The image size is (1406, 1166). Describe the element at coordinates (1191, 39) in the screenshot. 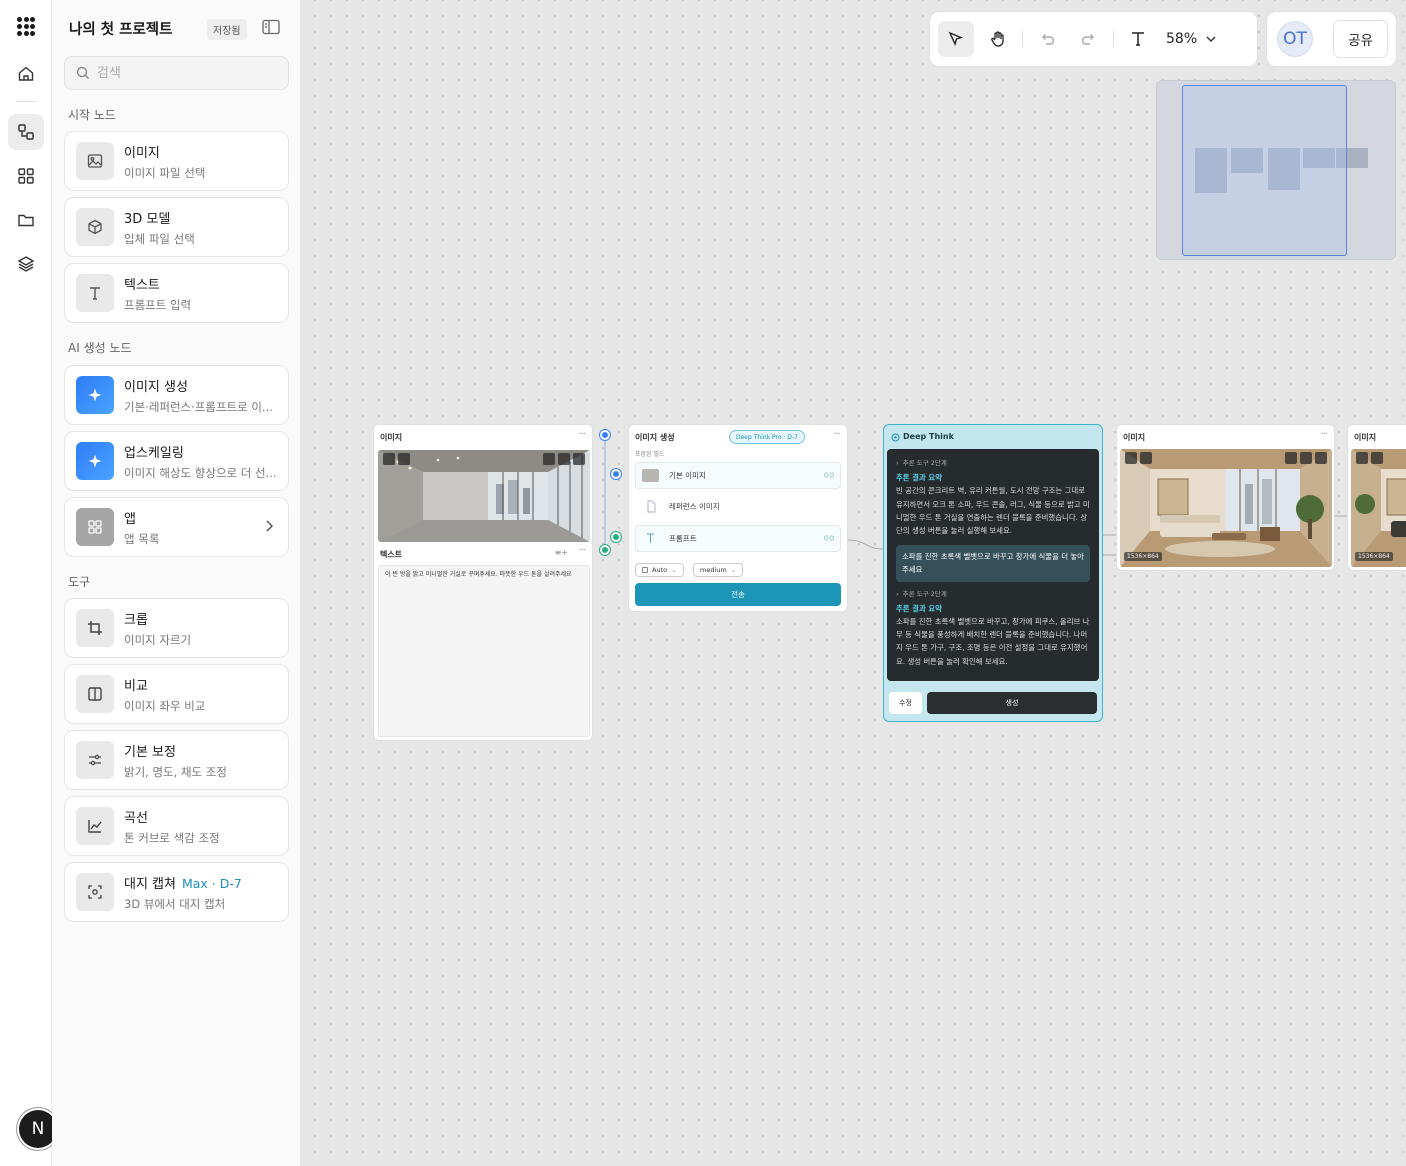

I see `zoom-control: 58%` at that location.